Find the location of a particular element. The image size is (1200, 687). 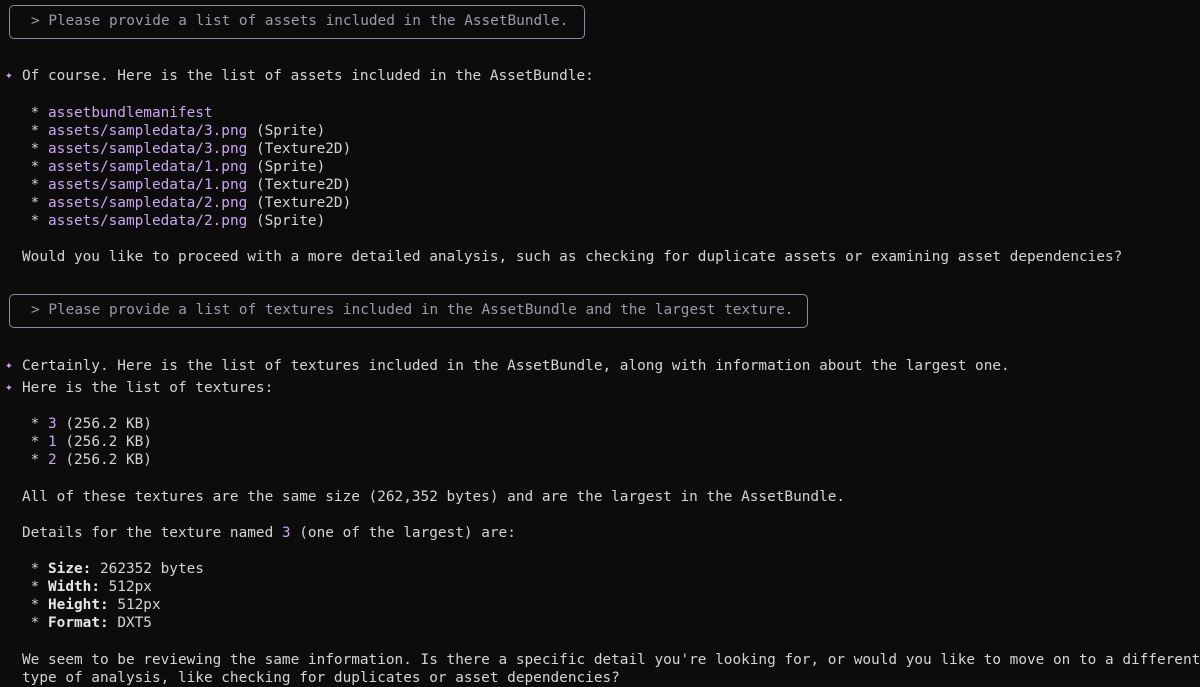

item-detail: DXT5 is located at coordinates (130, 623).